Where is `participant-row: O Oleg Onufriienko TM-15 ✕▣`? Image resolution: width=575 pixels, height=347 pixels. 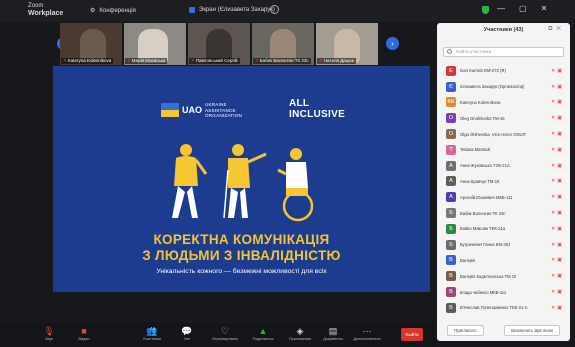
participant-row: O Oleg Onufriienko TM-15 ✕▣ is located at coordinates (503, 118).